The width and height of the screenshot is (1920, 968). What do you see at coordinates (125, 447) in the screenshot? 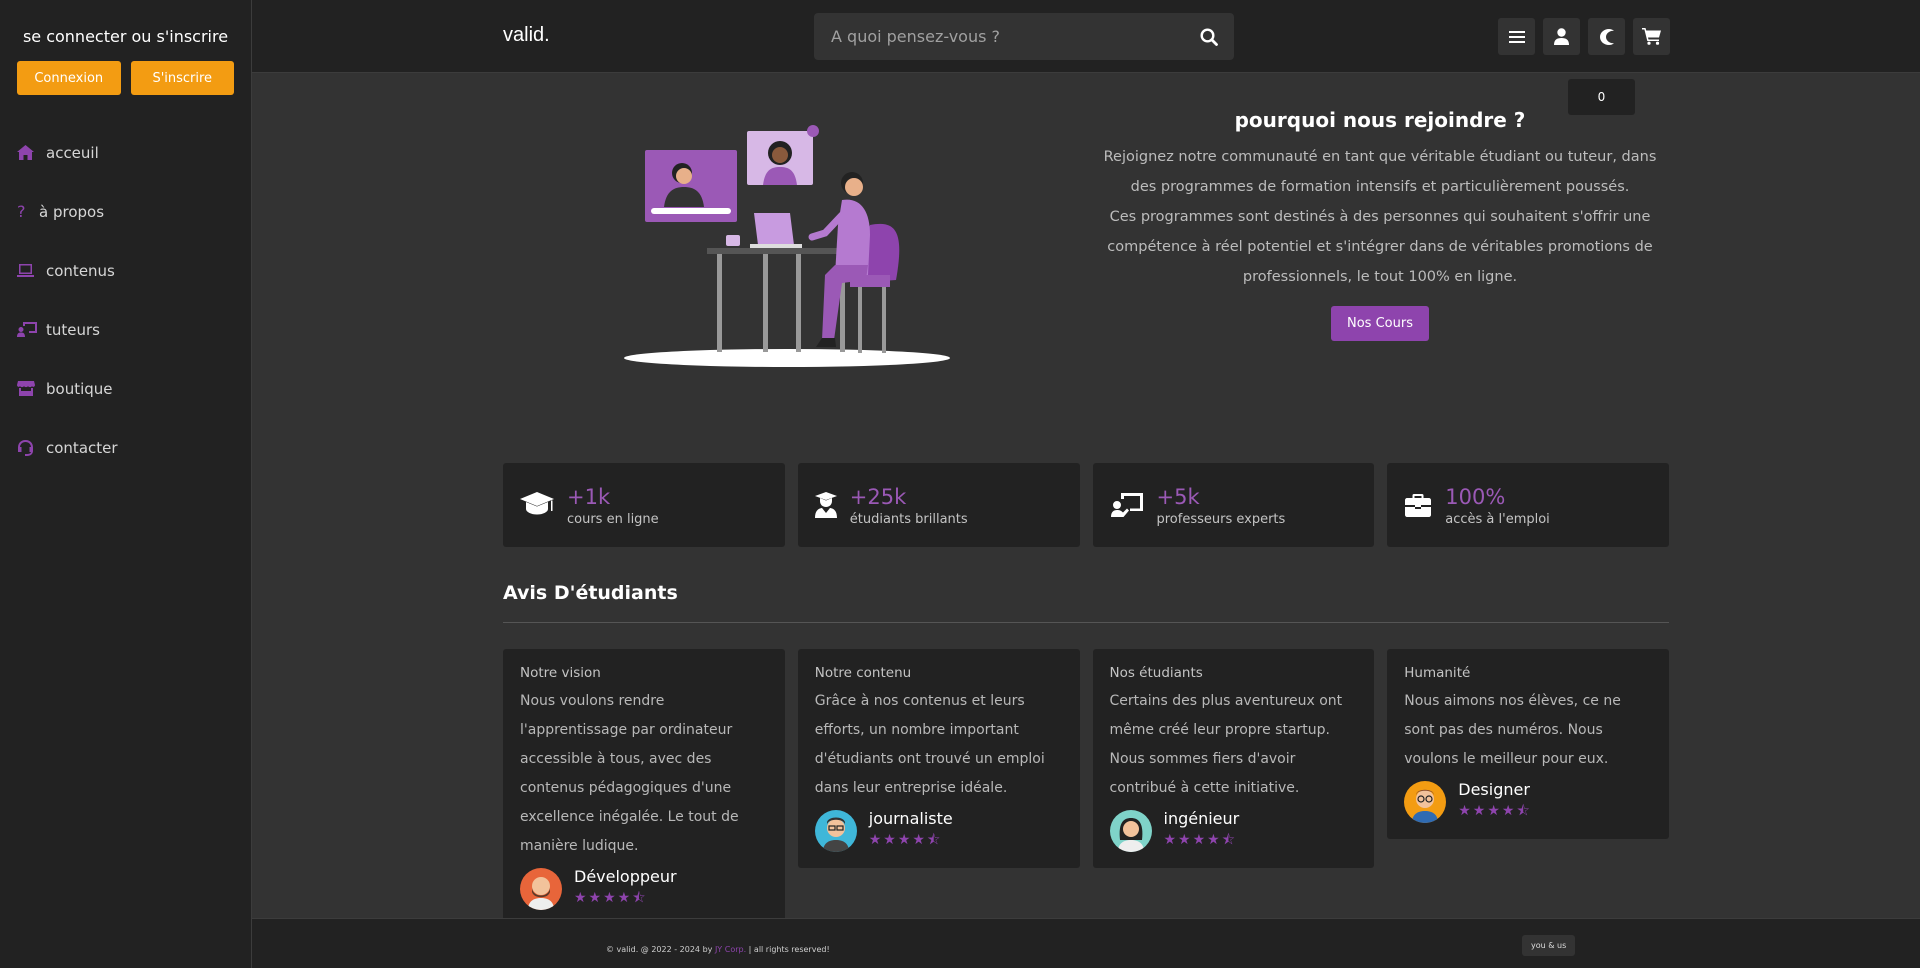
I see `sidebar-item-contacter: contacter` at bounding box center [125, 447].